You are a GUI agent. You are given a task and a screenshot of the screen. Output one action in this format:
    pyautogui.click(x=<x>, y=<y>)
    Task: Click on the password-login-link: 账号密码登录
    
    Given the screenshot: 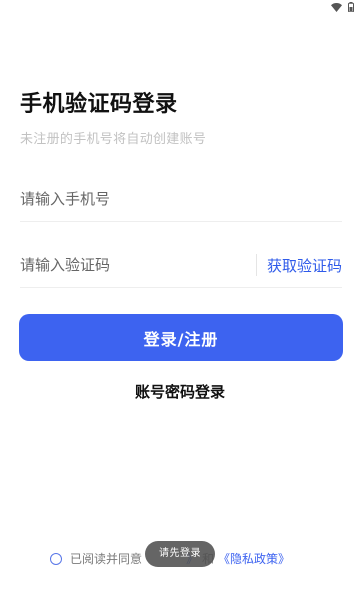 What is the action you would take?
    pyautogui.click(x=180, y=391)
    